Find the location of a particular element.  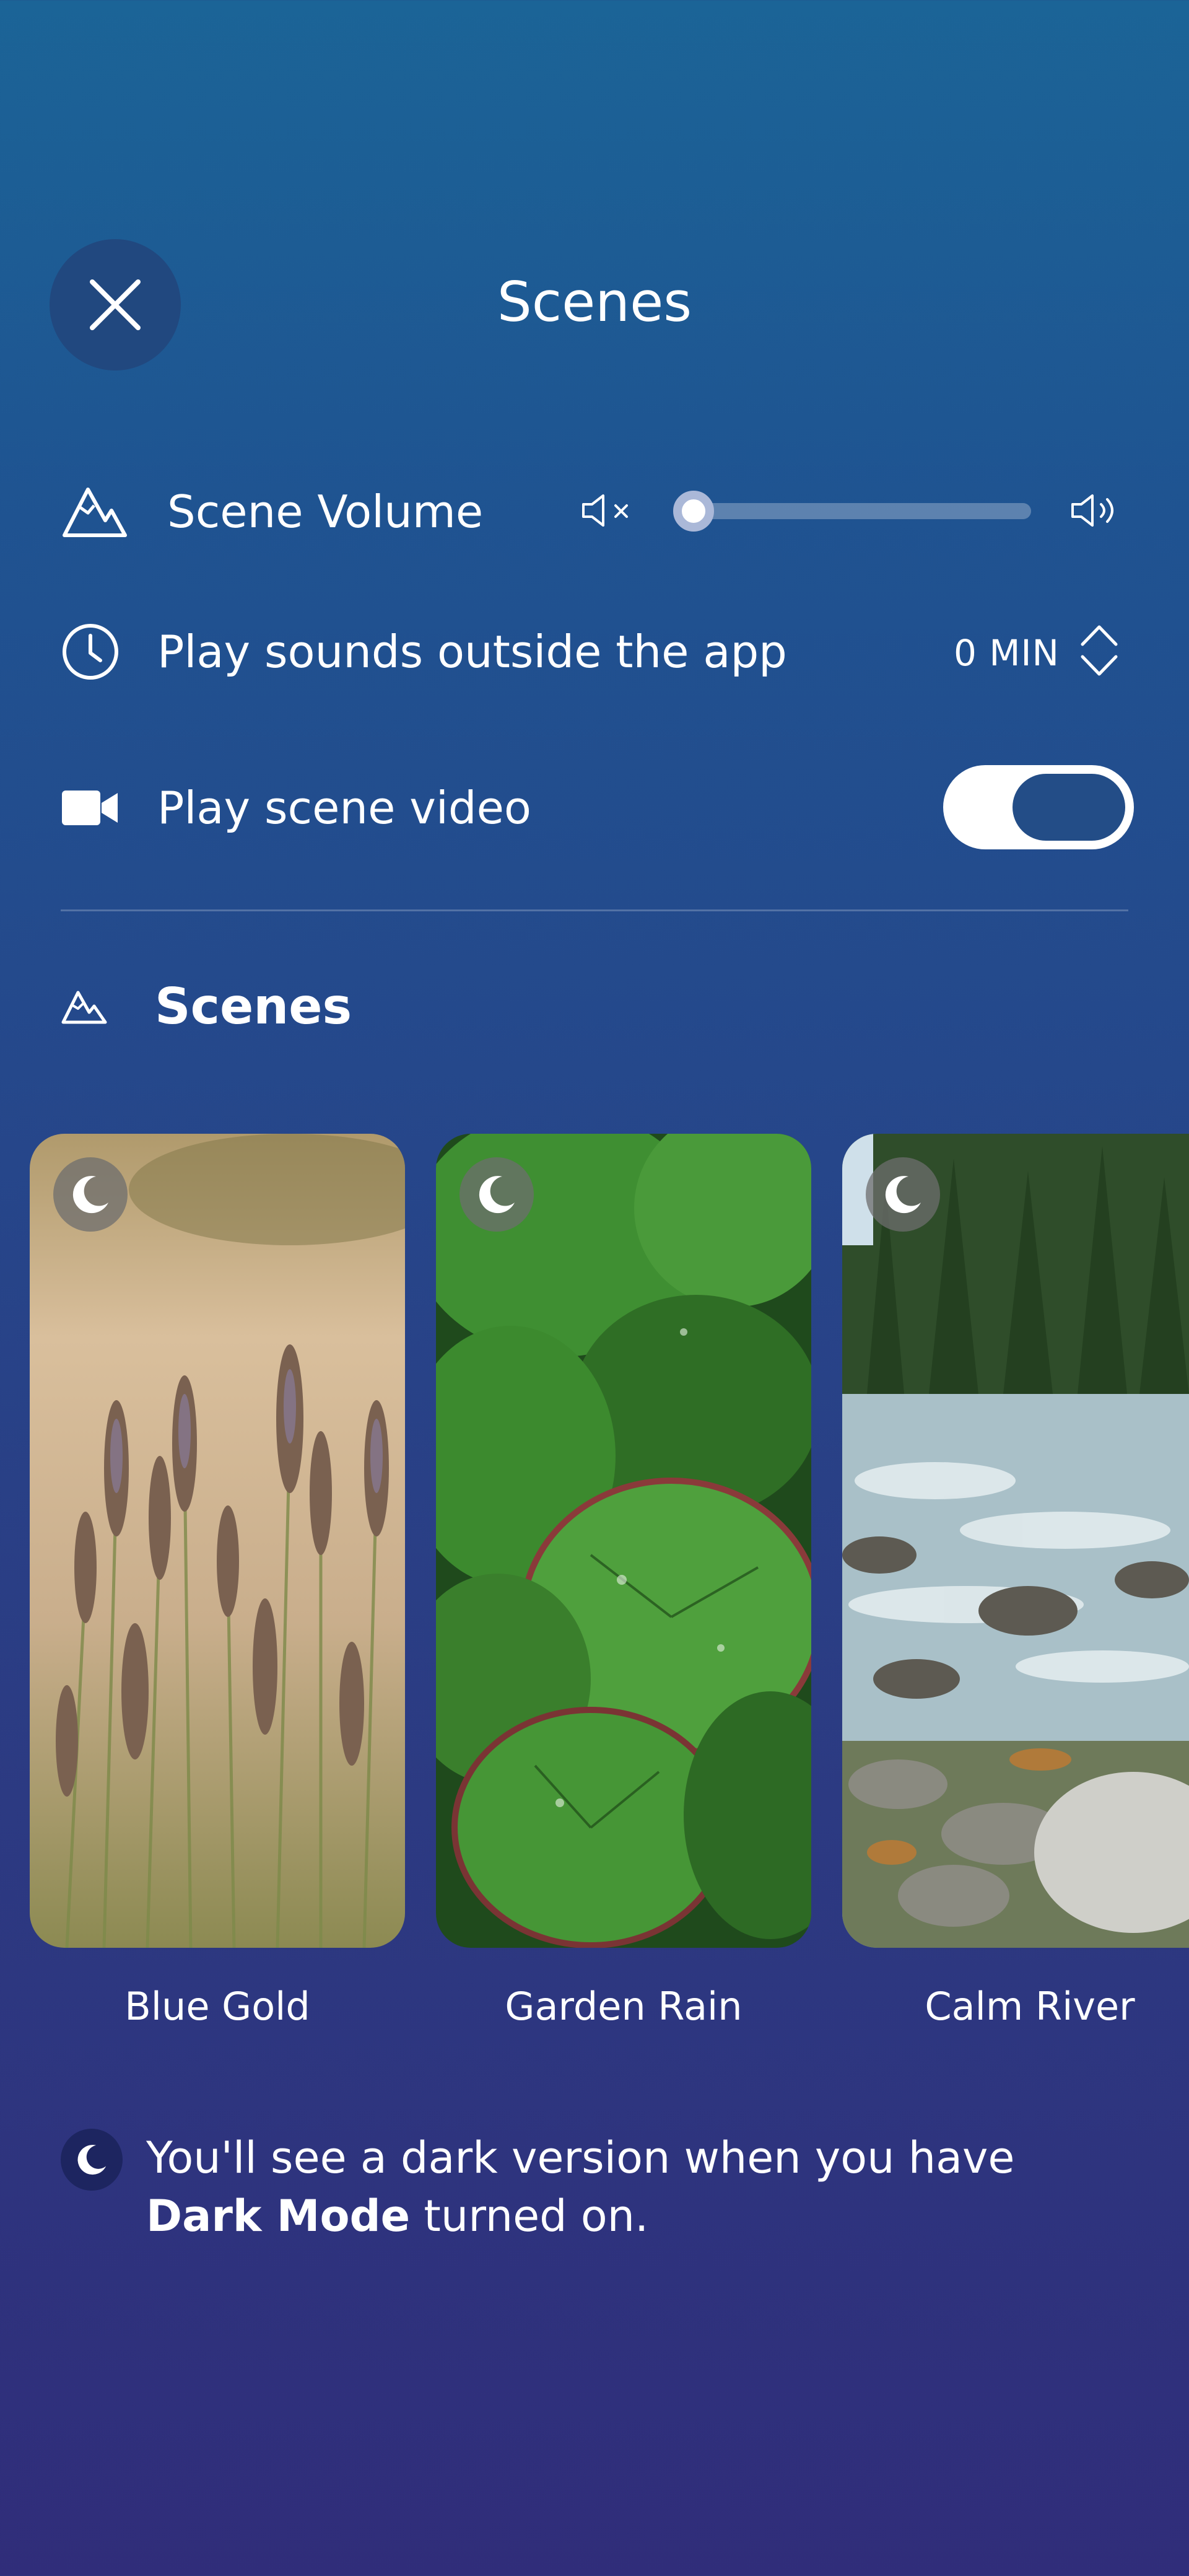

video-camera-icon is located at coordinates (90, 808).